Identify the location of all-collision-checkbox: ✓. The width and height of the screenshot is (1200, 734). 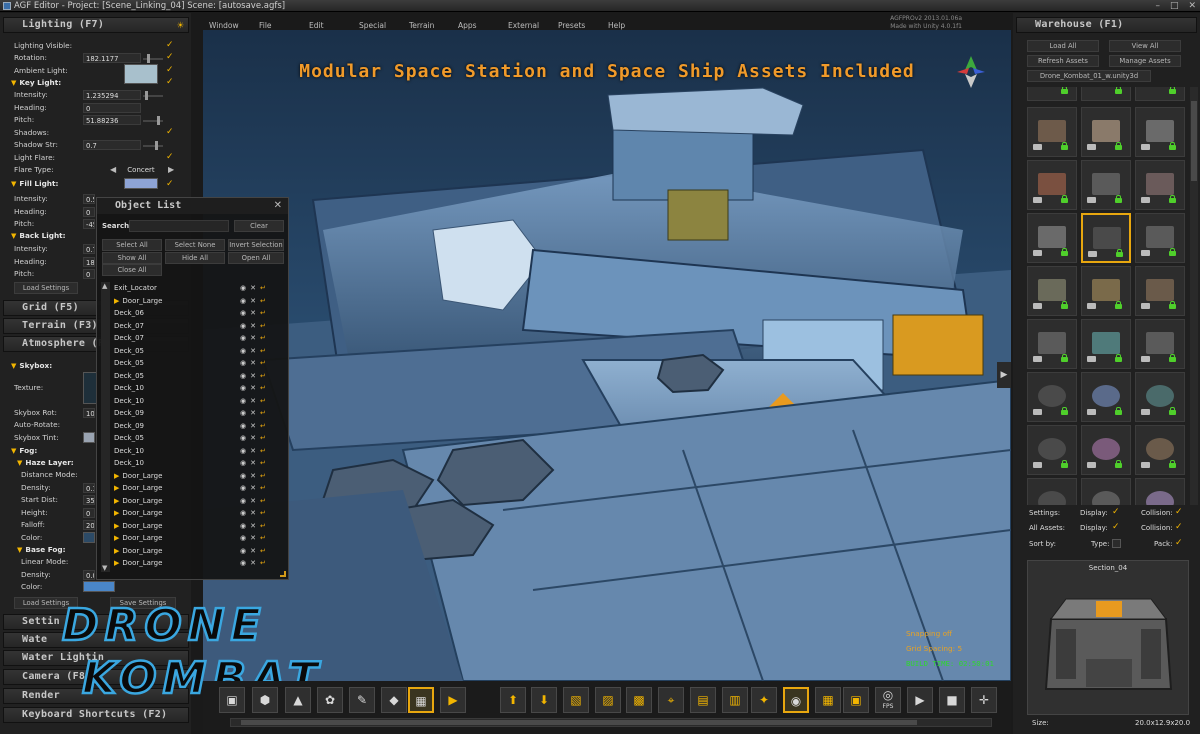
(1179, 527).